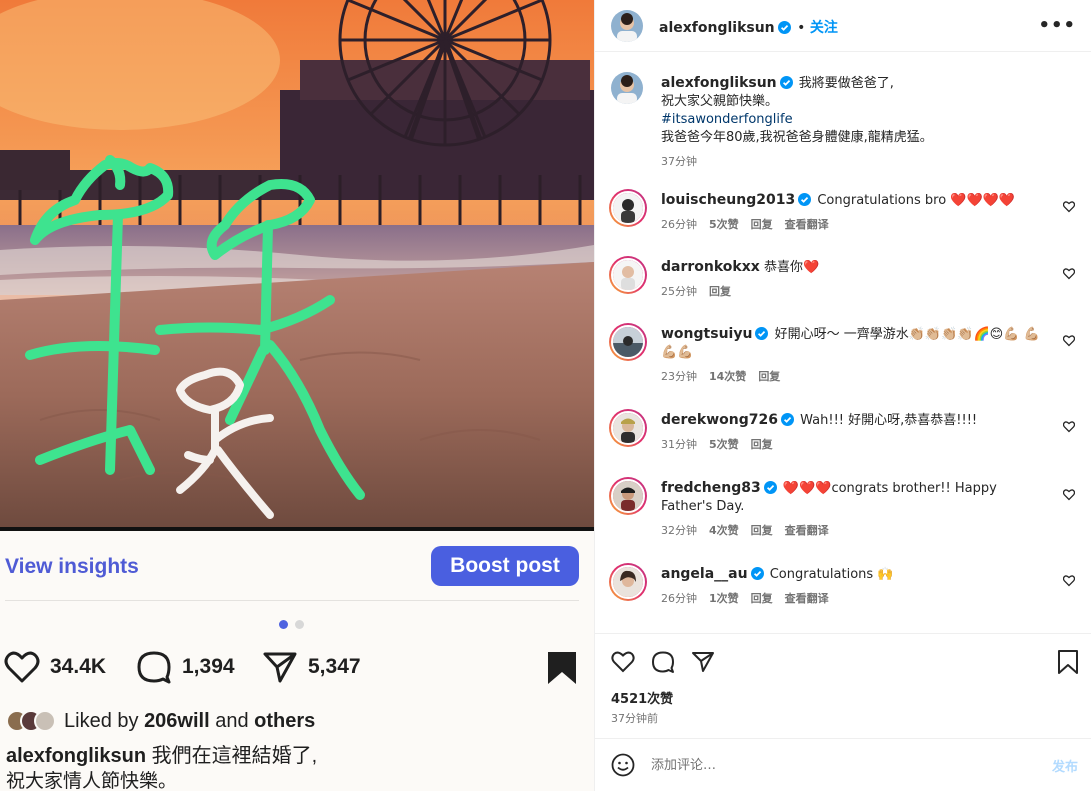  Describe the element at coordinates (821, 574) in the screenshot. I see `comment-text: Congratulations` at that location.